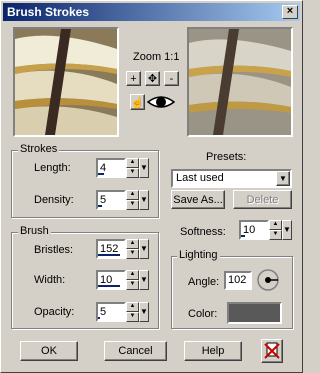  Describe the element at coordinates (213, 351) in the screenshot. I see `help-button: Help` at that location.